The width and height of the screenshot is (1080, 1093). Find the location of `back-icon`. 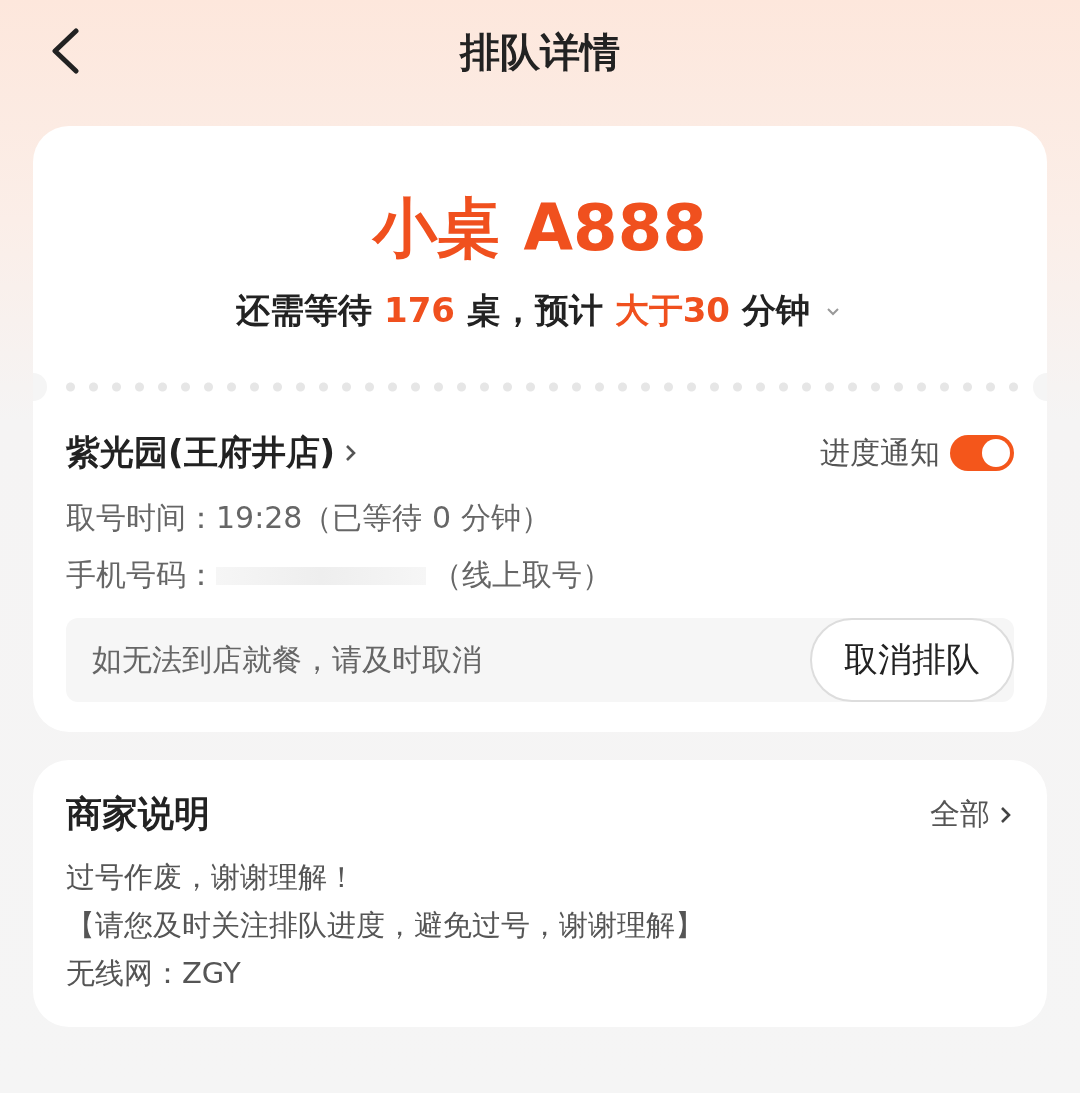

back-icon is located at coordinates (65, 51).